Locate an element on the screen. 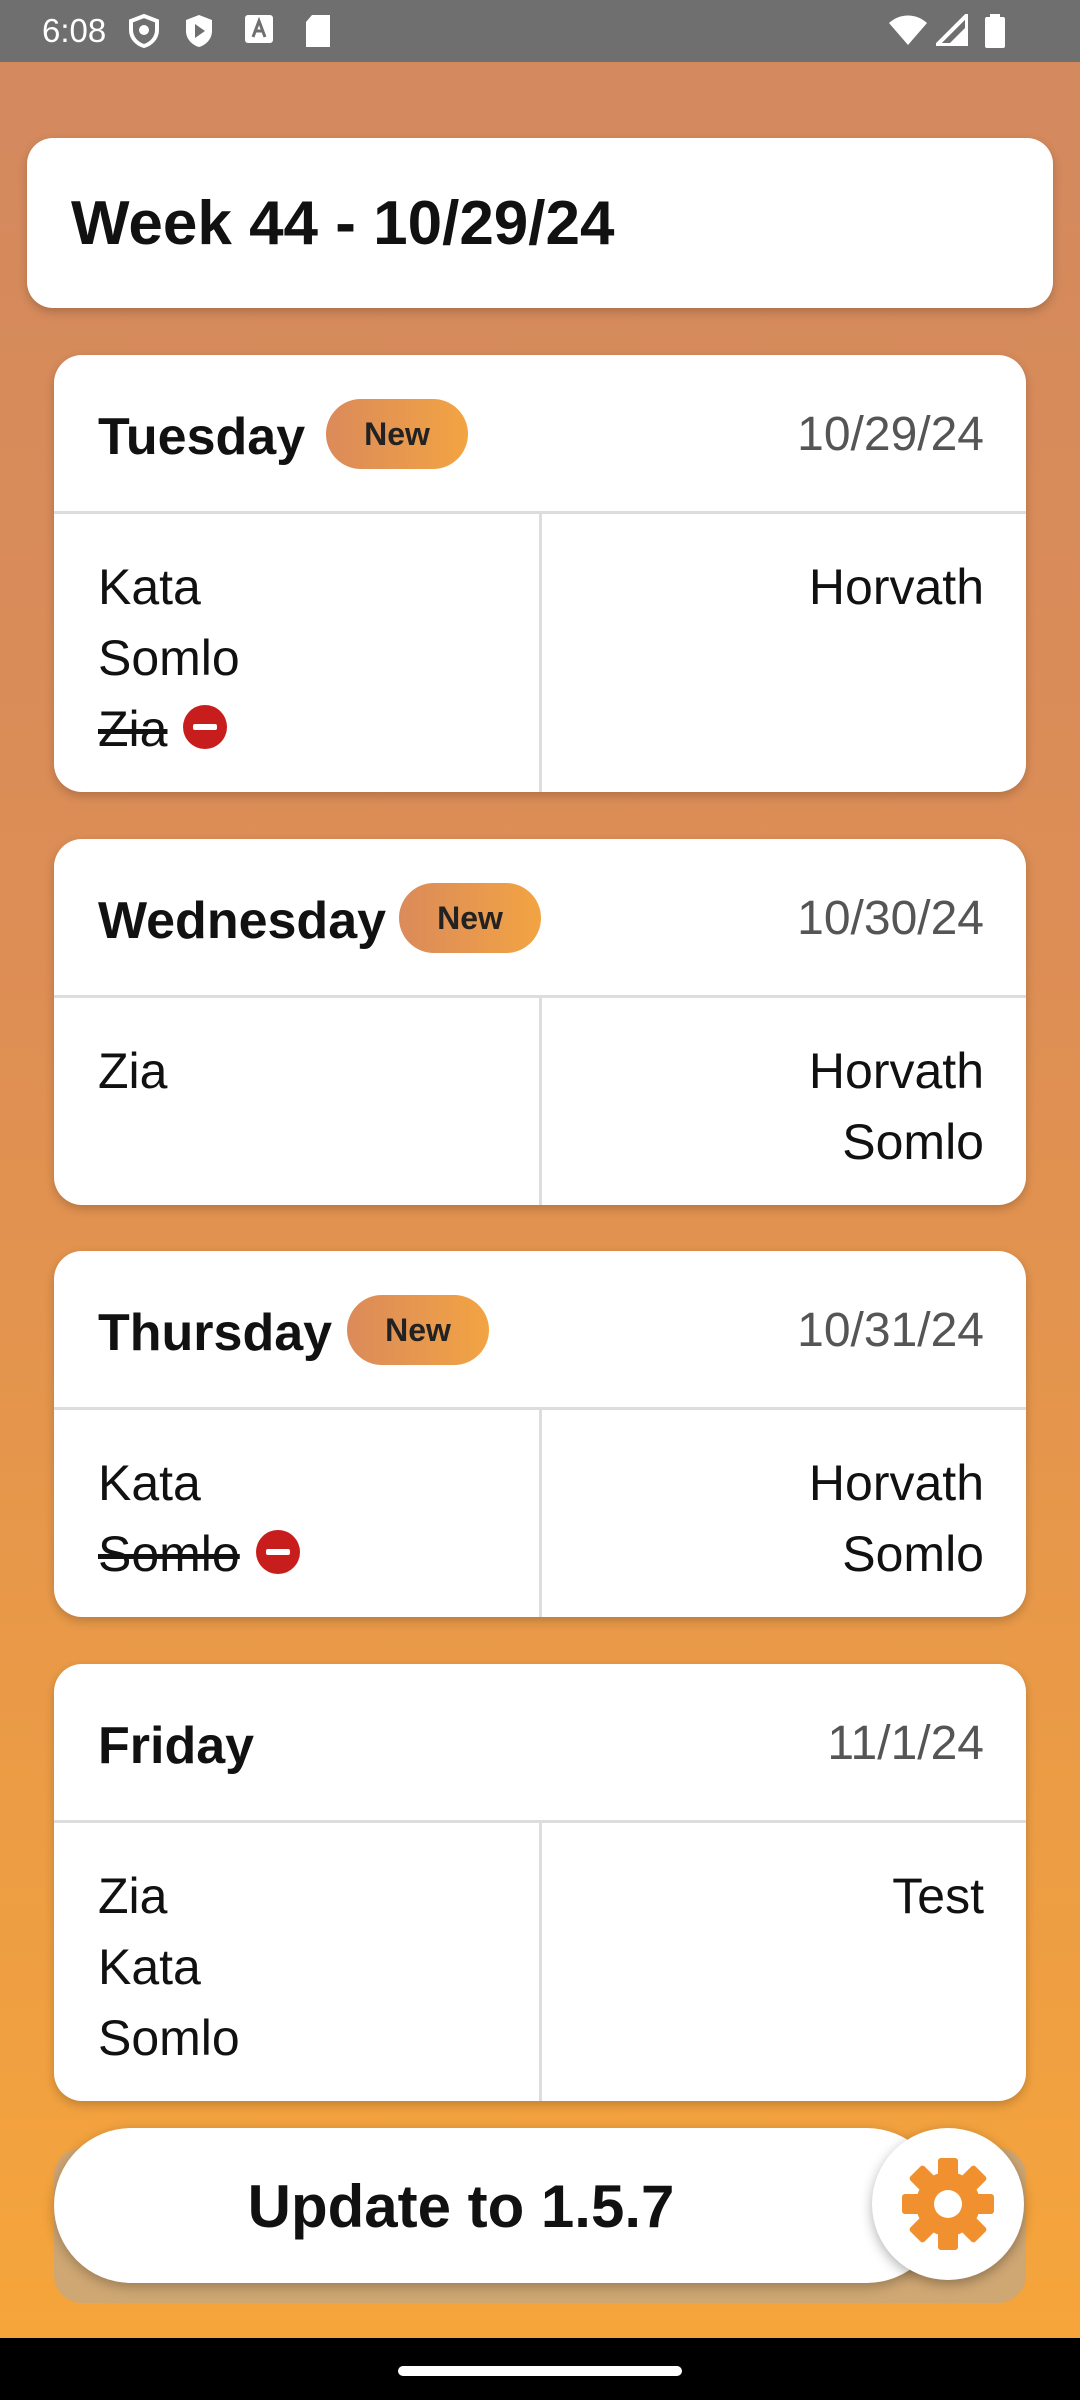 The height and width of the screenshot is (2400, 1080). week-header-card: Week 44 - 10/29/24 is located at coordinates (540, 223).